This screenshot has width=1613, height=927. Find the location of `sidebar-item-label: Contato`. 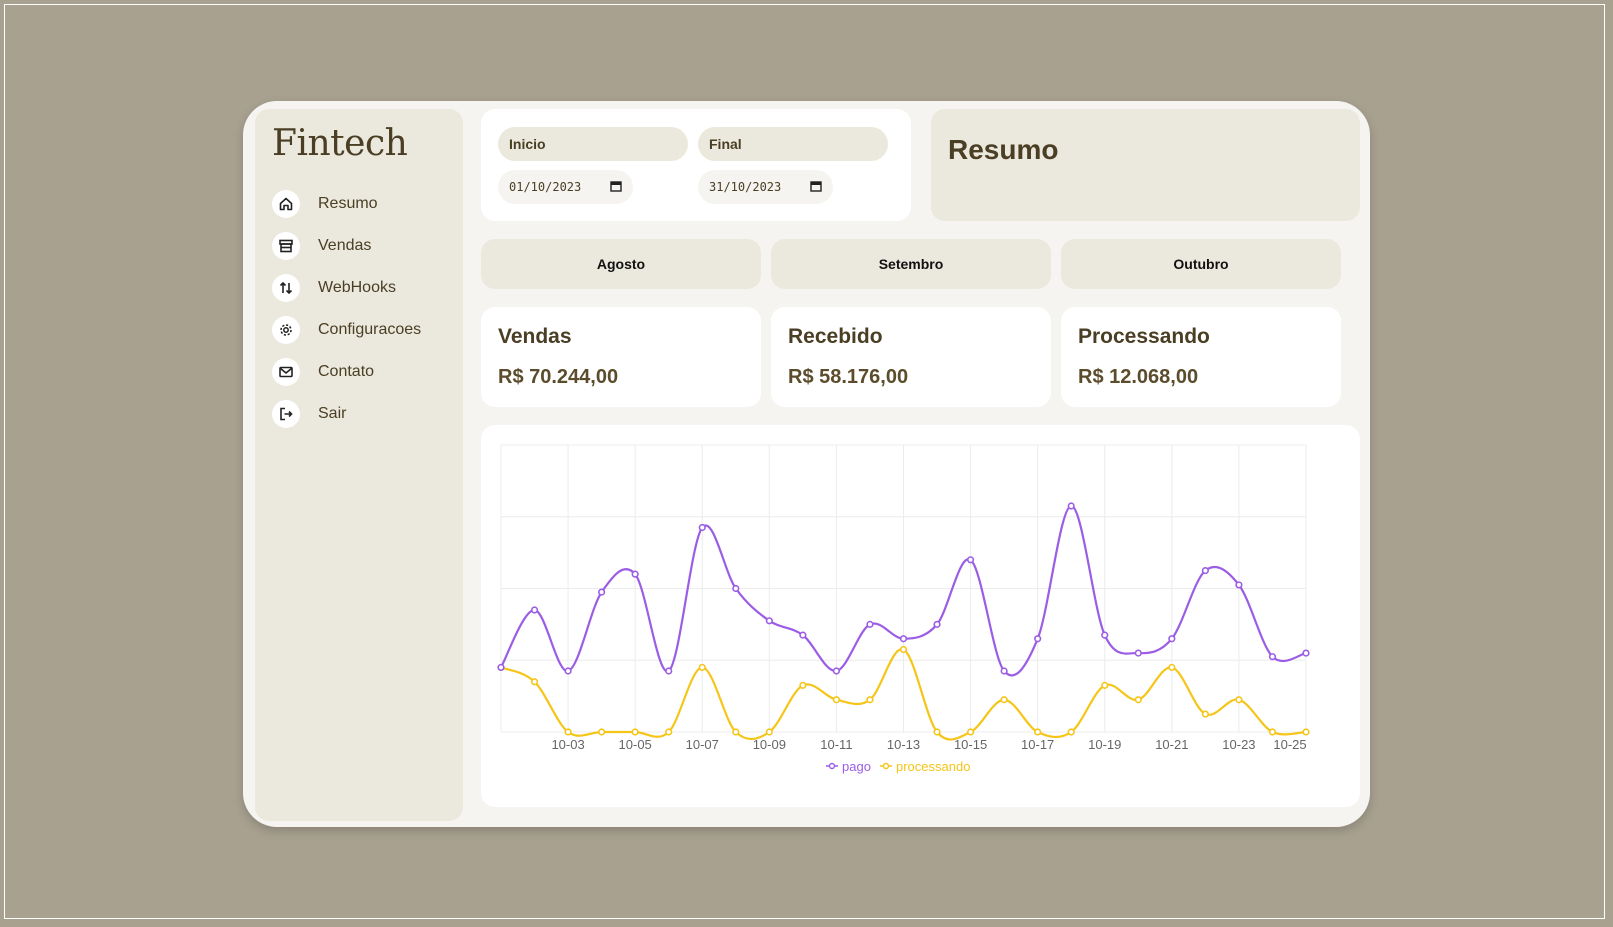

sidebar-item-label: Contato is located at coordinates (346, 371).